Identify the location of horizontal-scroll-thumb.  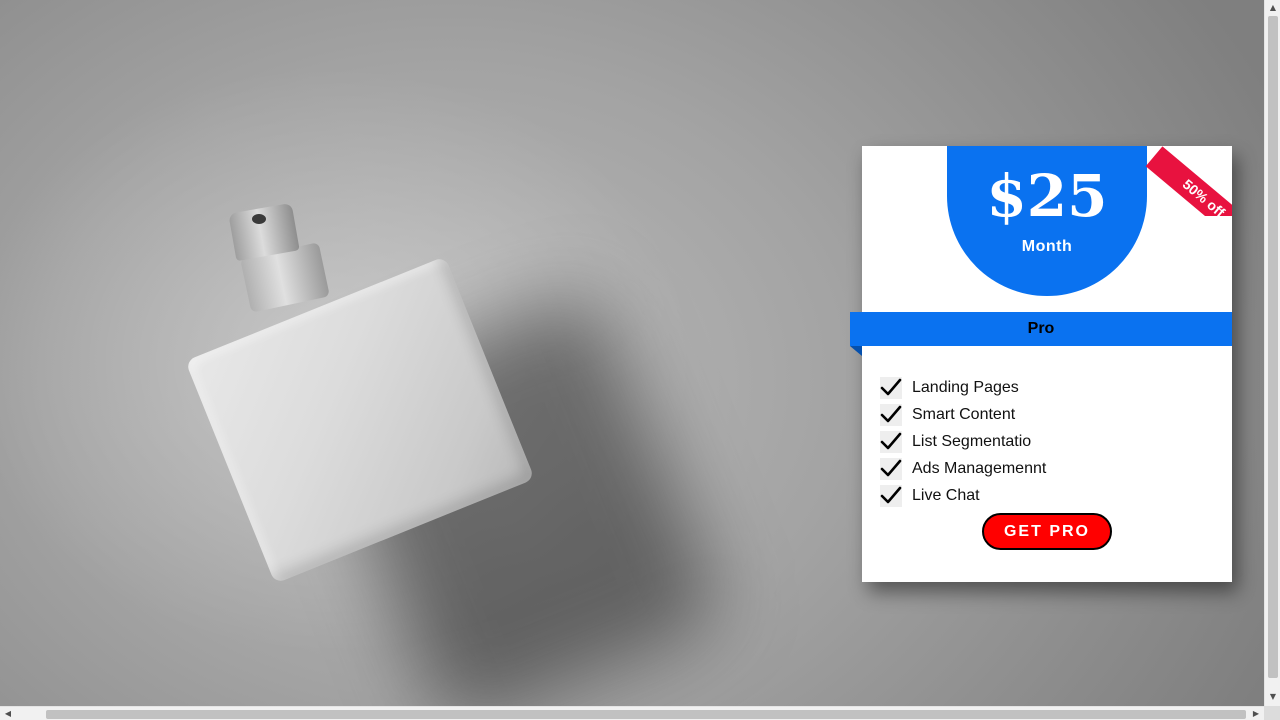
(646, 714).